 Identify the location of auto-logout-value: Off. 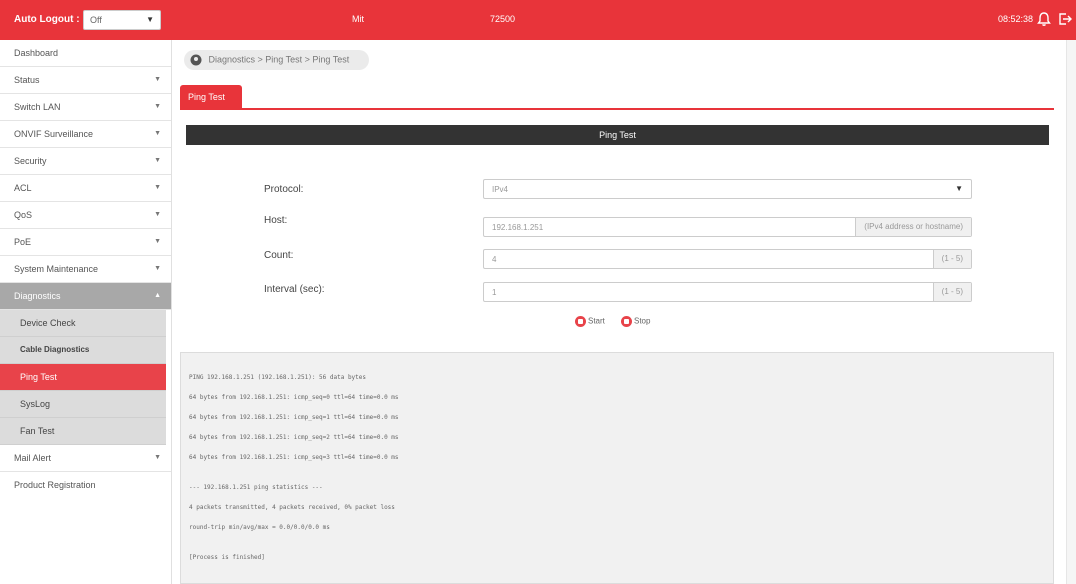
(96, 20).